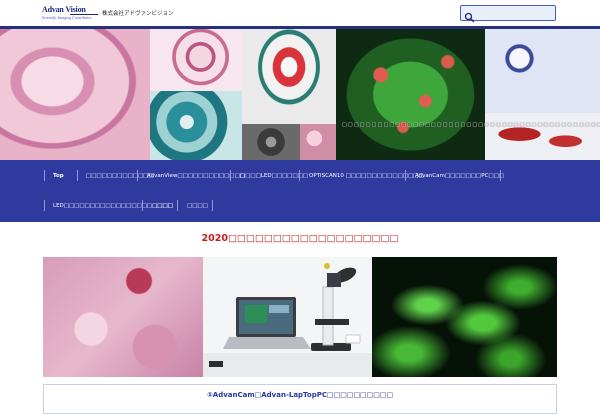 This screenshot has height=414, width=600. What do you see at coordinates (366, 176) in the screenshot?
I see `nav-item-optiscan: OPTISCAN10 □□□□□□□□□□□□□□□` at bounding box center [366, 176].